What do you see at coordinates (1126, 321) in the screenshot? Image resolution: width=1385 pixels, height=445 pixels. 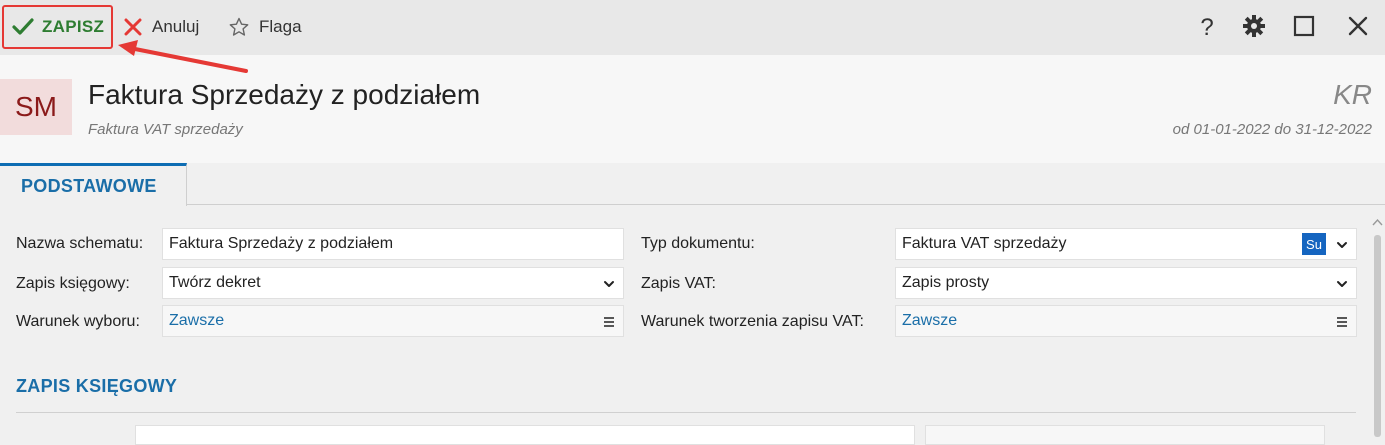 I see `vat-condition-field: Zawsze` at bounding box center [1126, 321].